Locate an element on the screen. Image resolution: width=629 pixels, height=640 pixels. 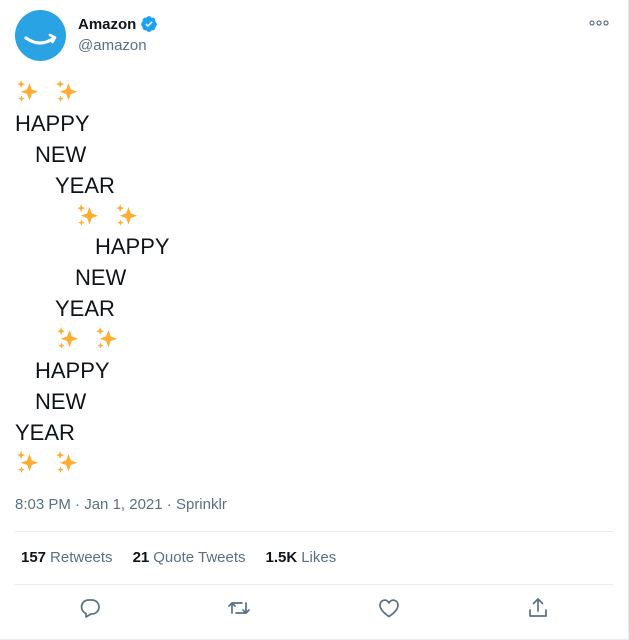
tweet-source: Sprinklr is located at coordinates (201, 504).